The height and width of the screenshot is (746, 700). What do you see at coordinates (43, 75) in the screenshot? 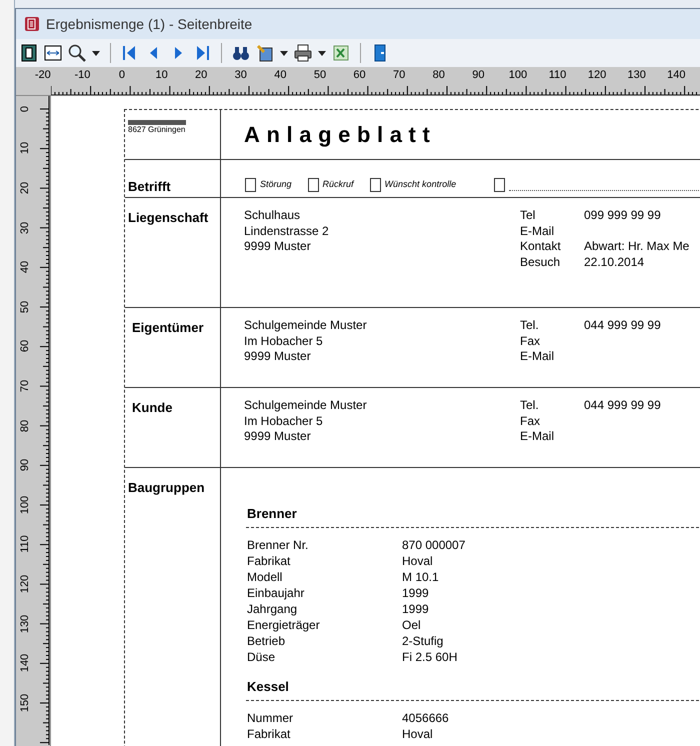
I see `ruler-label: -20` at bounding box center [43, 75].